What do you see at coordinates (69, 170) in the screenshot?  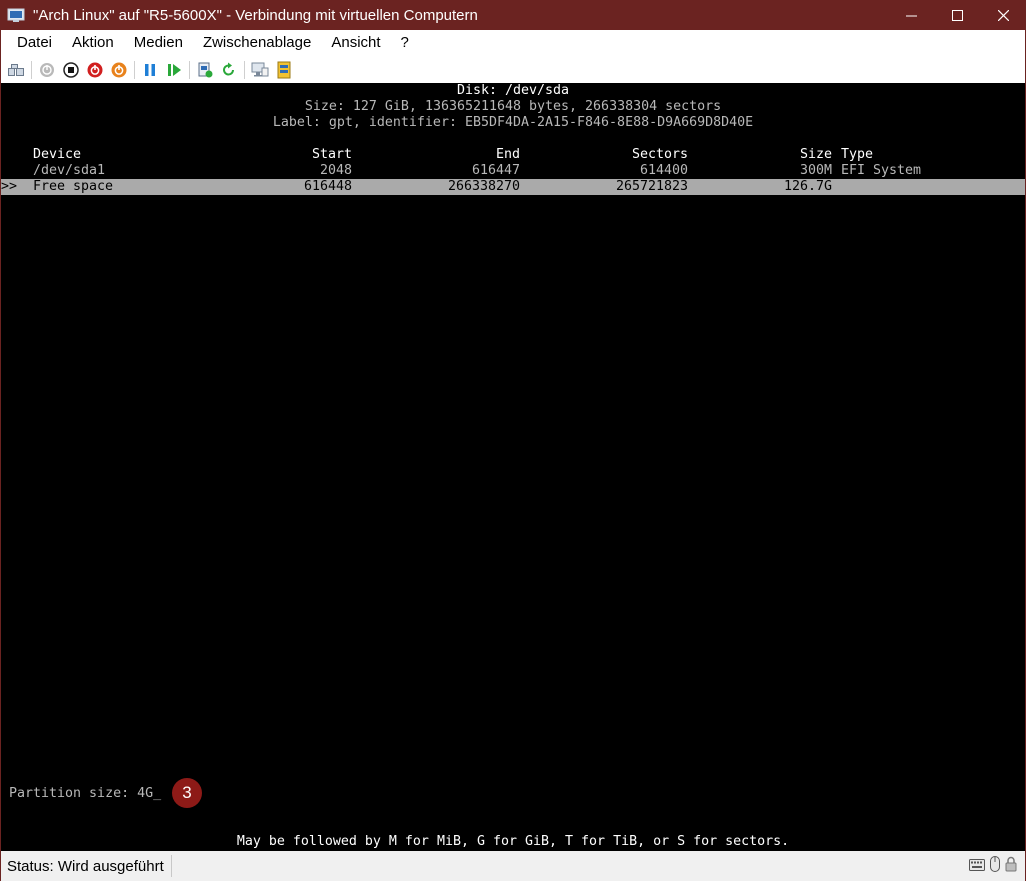 I see `row-device: /dev/sda1` at bounding box center [69, 170].